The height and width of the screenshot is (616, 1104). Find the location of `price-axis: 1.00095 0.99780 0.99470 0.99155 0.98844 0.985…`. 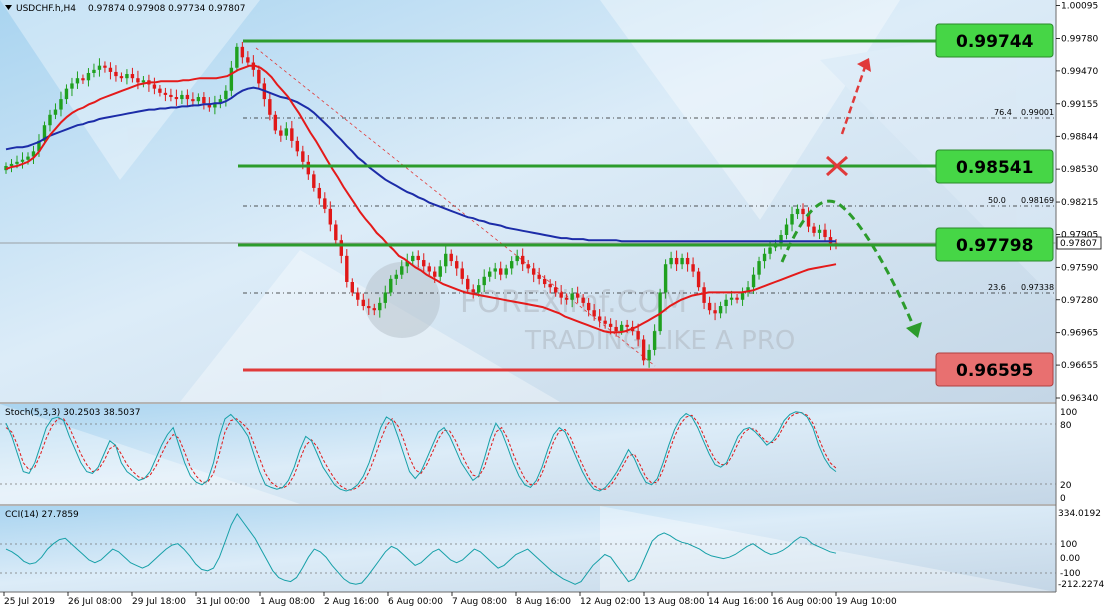

price-axis: 1.00095 0.99780 0.99470 0.99155 0.98844 0.985… is located at coordinates (1077, 203).